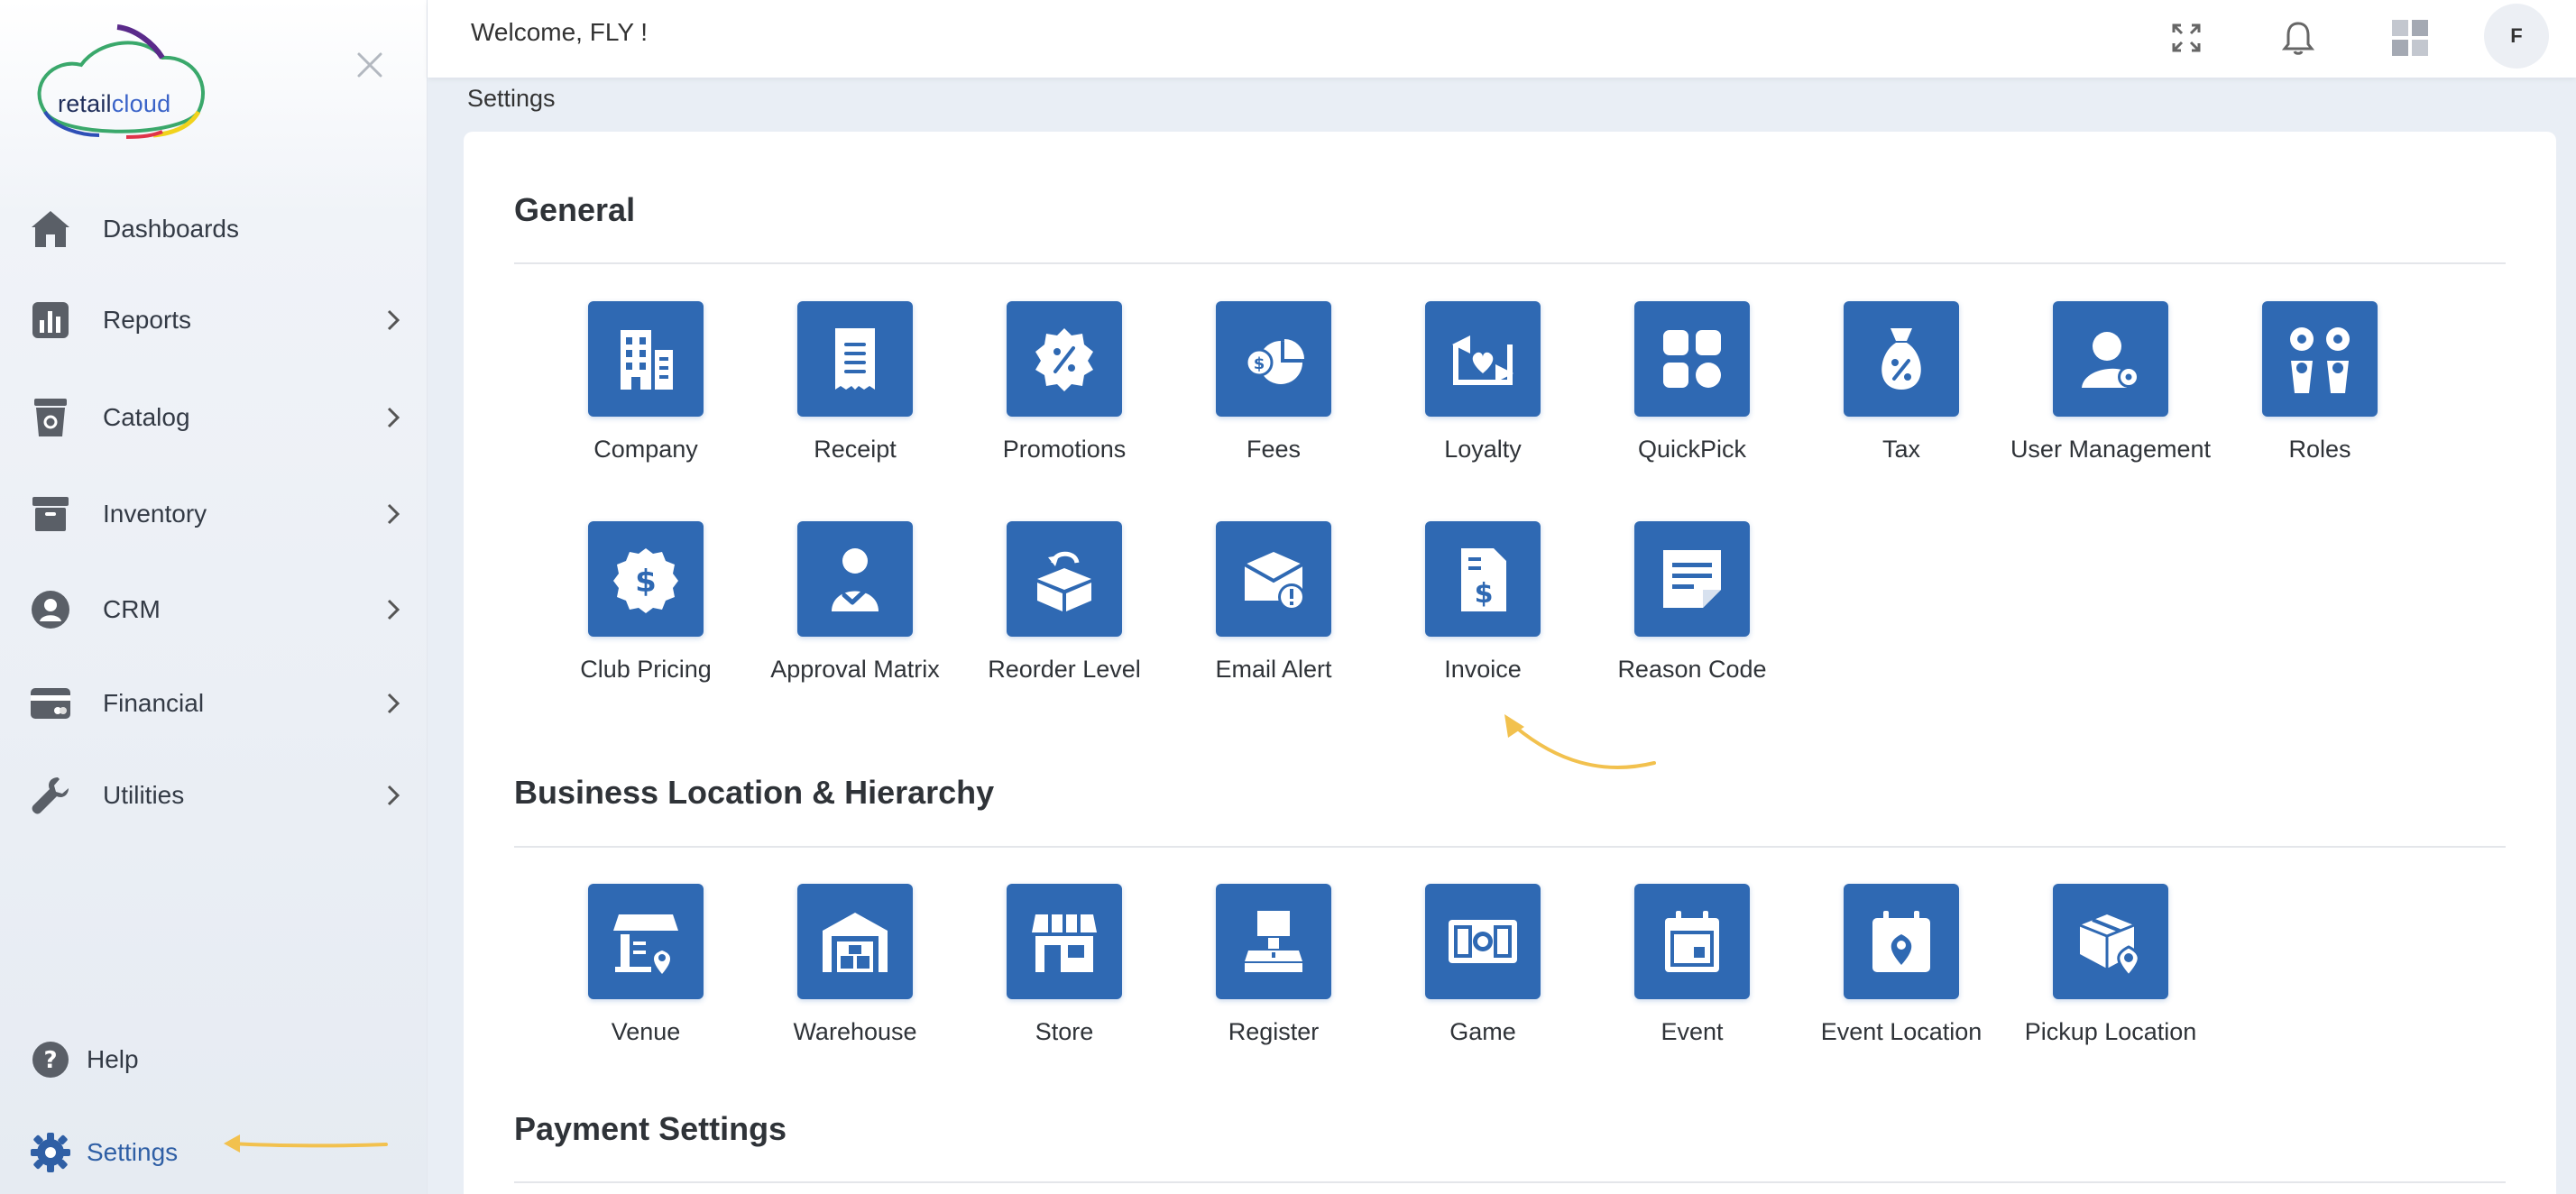 The image size is (2576, 1194). What do you see at coordinates (646, 579) in the screenshot?
I see `club-pricing-icon: $` at bounding box center [646, 579].